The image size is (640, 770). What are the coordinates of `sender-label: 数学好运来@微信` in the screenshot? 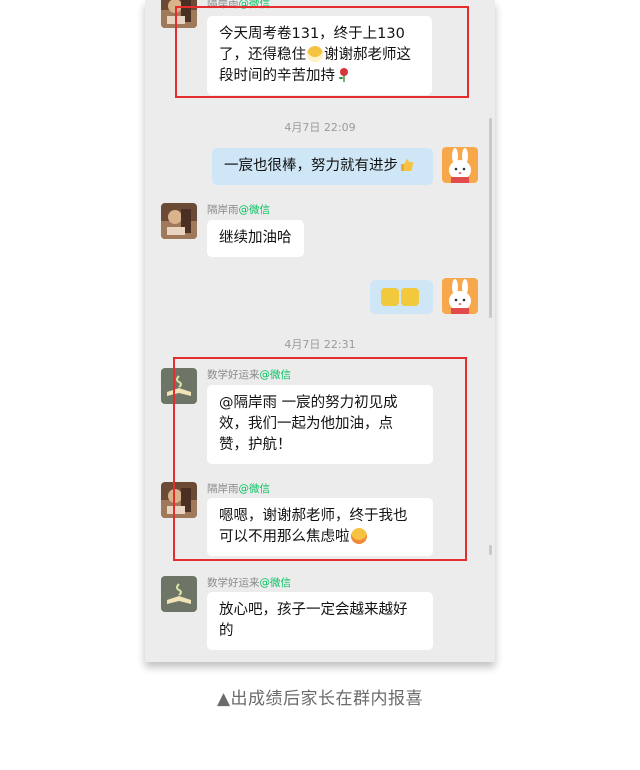 It's located at (249, 583).